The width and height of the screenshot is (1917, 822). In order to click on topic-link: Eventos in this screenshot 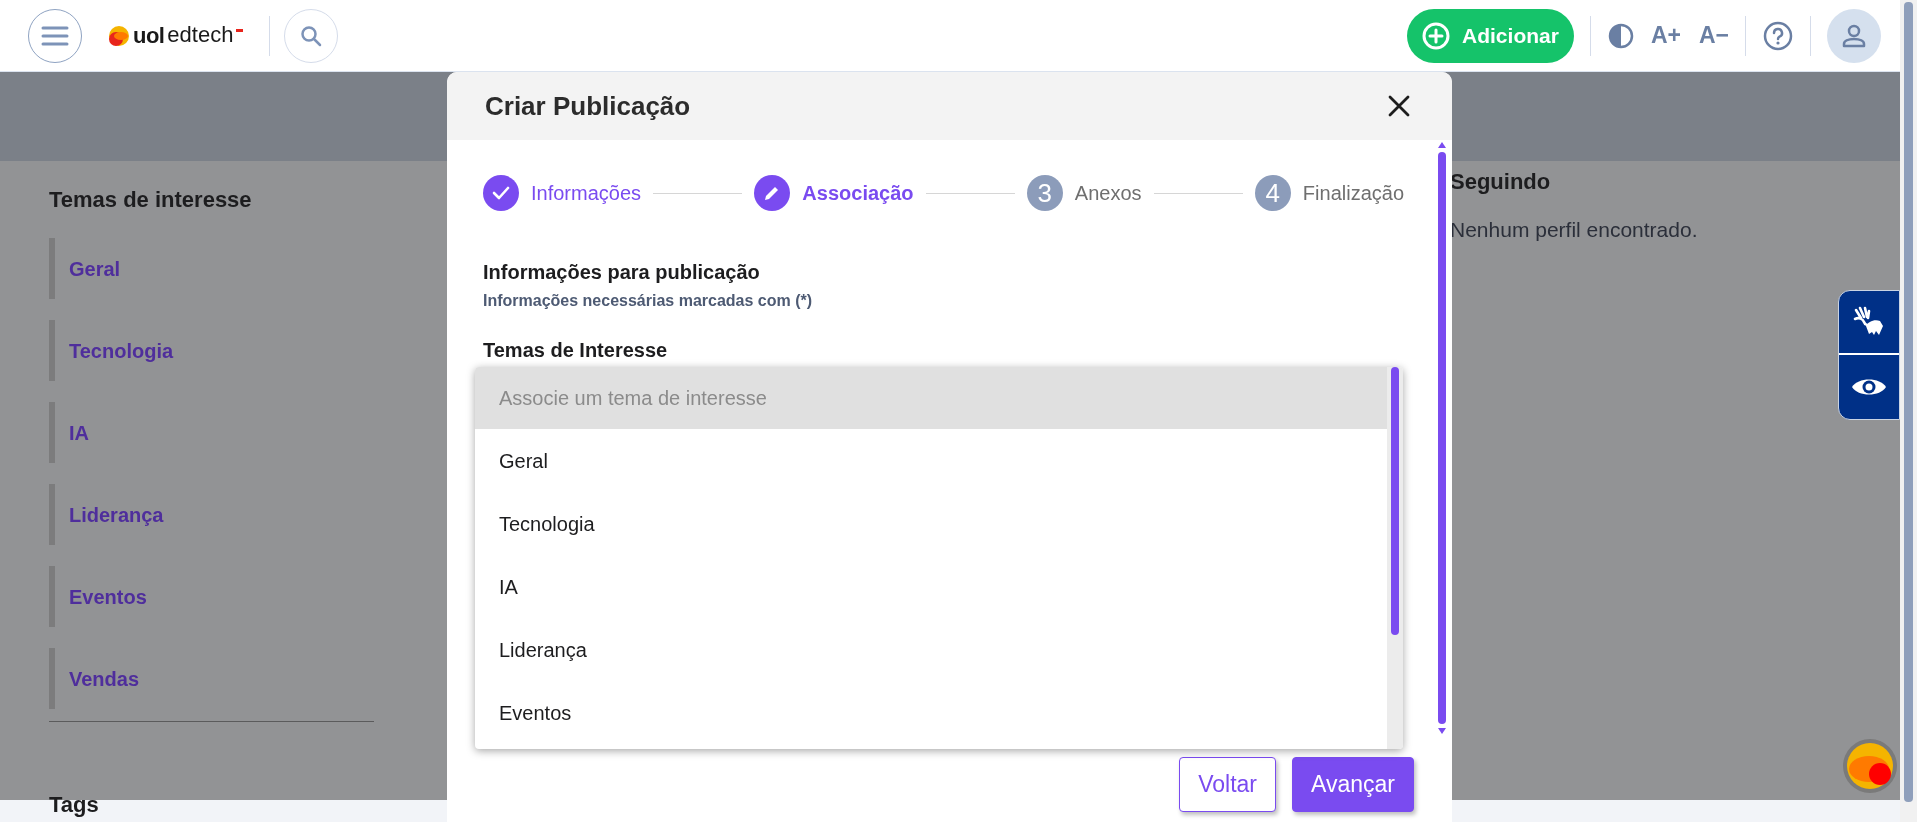, I will do `click(214, 596)`.